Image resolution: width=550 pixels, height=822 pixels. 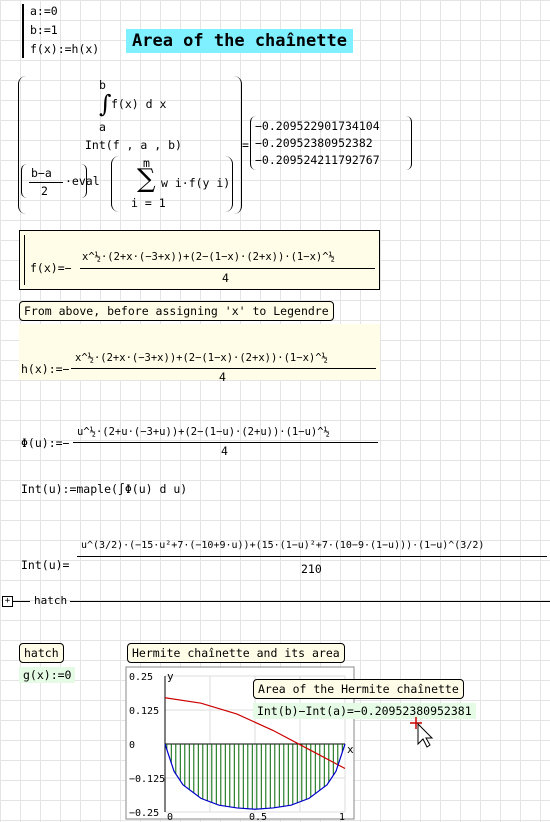 I want to click on sum-lower: i = 1, so click(x=148, y=203).